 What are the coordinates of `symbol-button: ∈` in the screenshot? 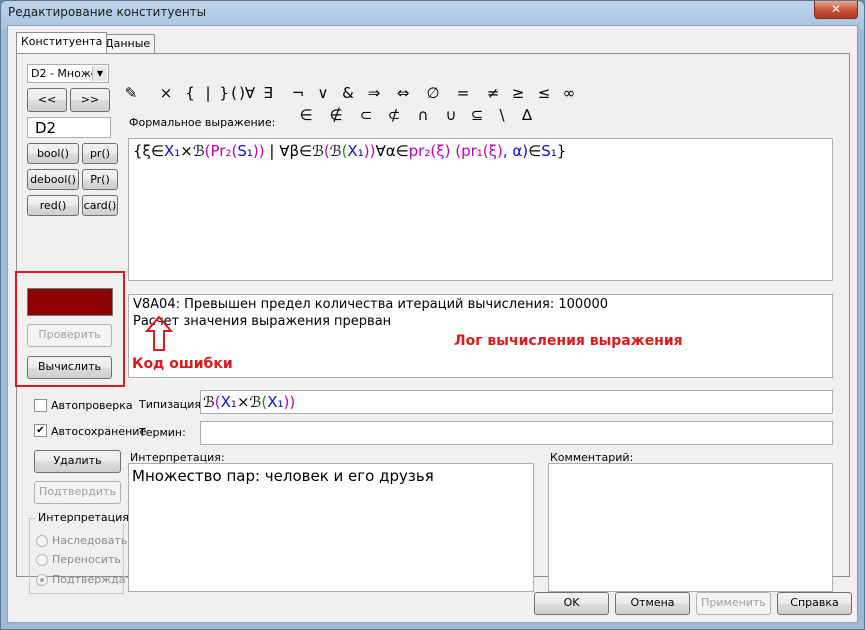 It's located at (306, 115).